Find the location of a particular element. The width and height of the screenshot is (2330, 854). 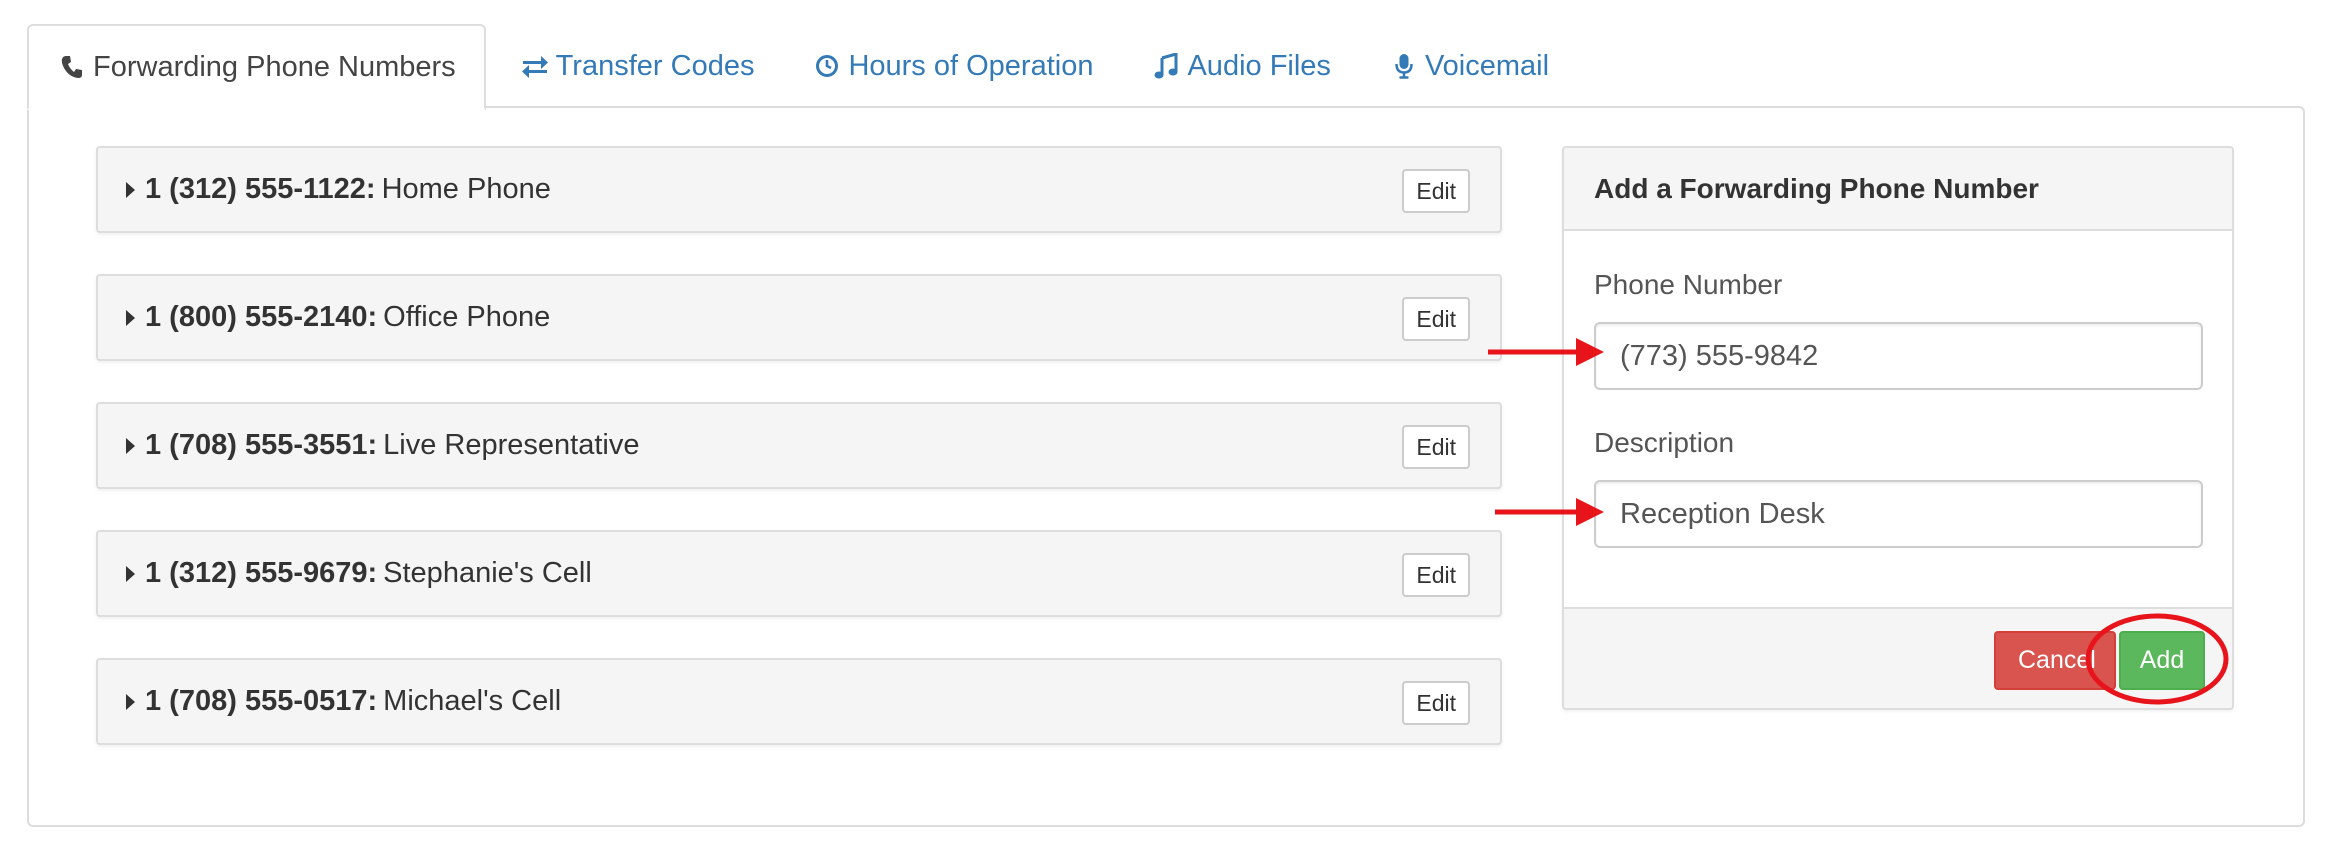

tab-transfer-codes: Transfer Codes is located at coordinates (637, 66).